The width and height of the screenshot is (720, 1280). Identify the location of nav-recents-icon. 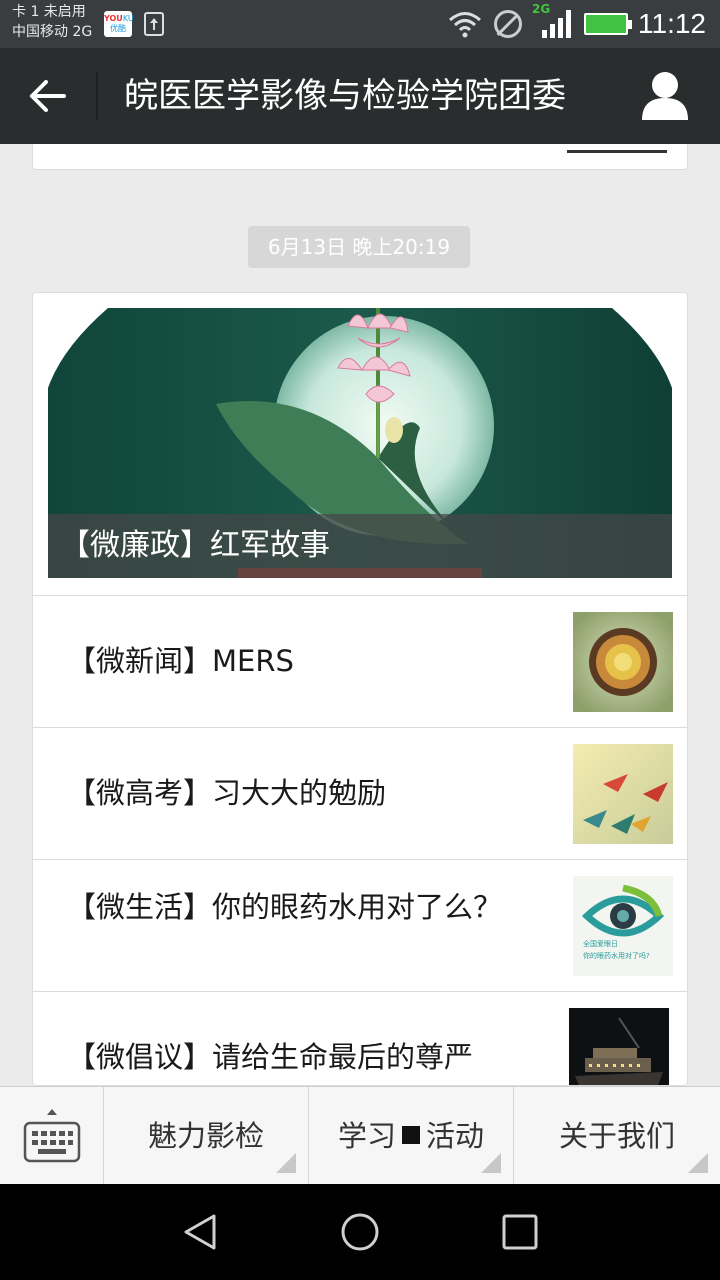
(520, 1232).